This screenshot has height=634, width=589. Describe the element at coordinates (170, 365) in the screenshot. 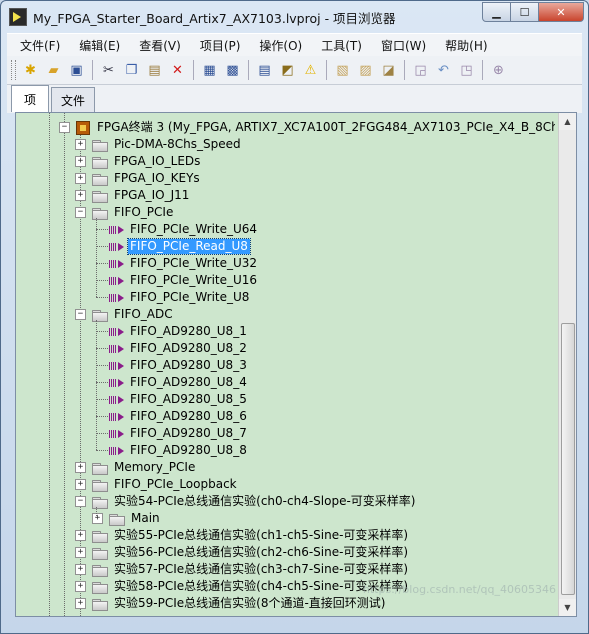

I see `tree-item-fifo: FIFO_AD9280_U8_3` at that location.